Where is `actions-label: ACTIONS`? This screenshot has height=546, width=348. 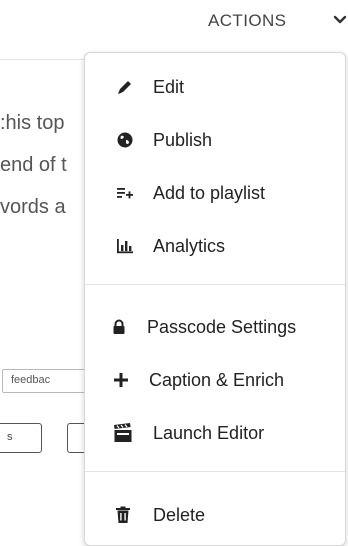
actions-label: ACTIONS is located at coordinates (247, 20).